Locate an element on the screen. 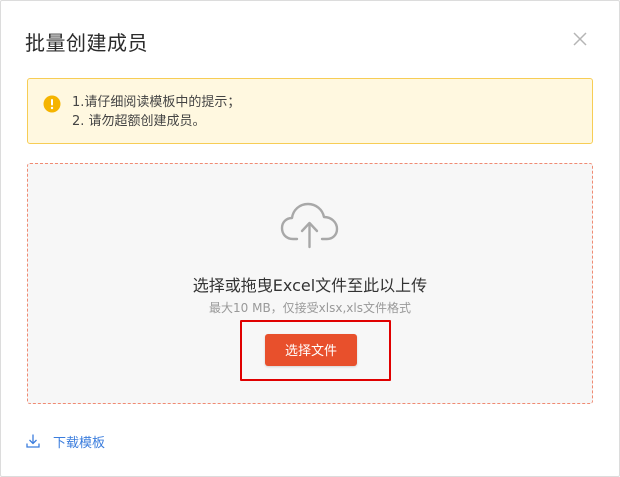  download-icon is located at coordinates (33, 441).